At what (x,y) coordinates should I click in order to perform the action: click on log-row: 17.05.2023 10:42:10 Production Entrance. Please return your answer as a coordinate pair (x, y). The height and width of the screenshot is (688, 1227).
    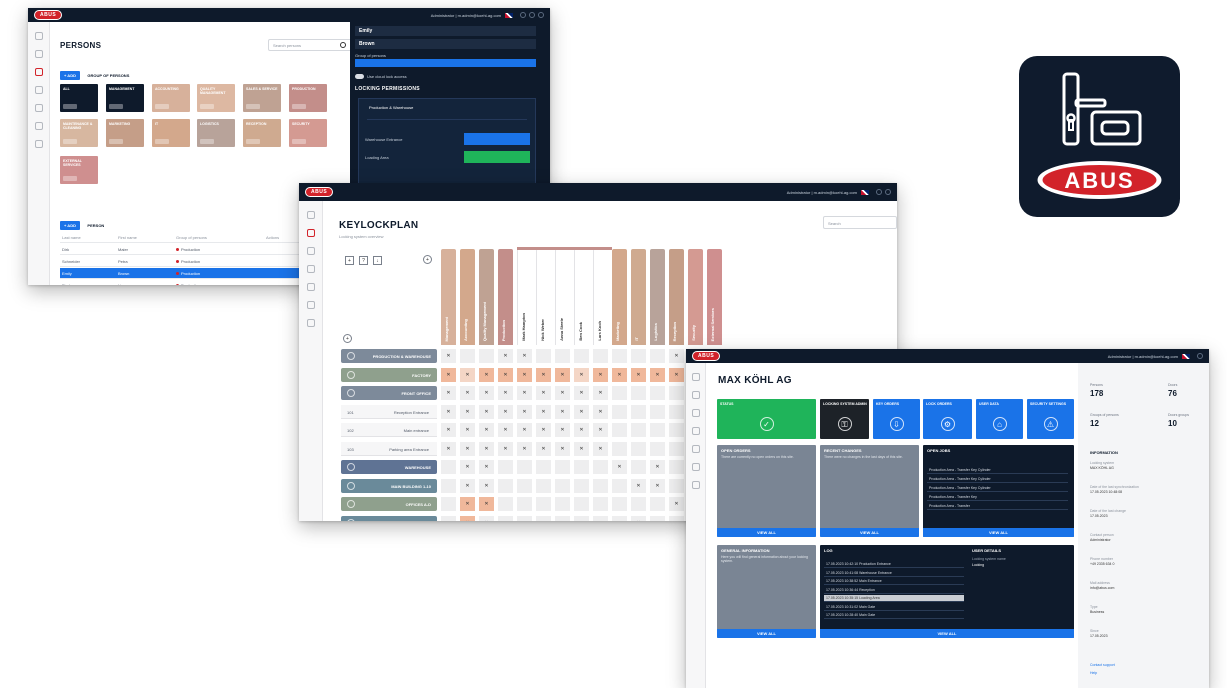
    Looking at the image, I should click on (894, 564).